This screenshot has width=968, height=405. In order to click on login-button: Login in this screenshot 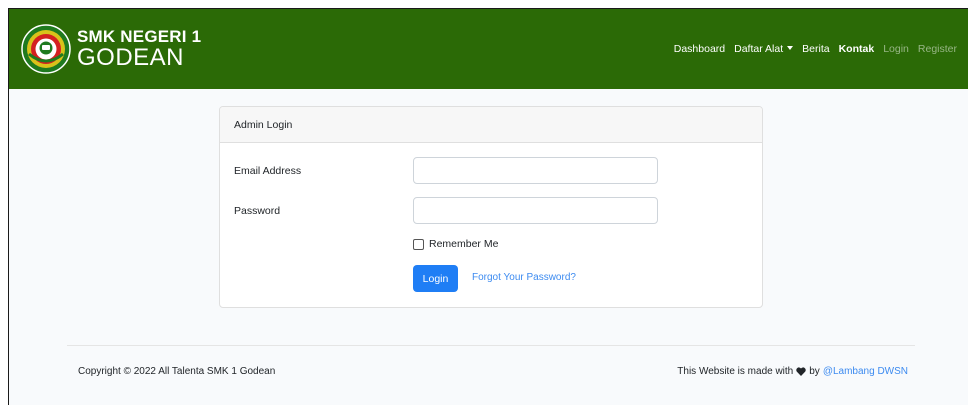, I will do `click(435, 278)`.